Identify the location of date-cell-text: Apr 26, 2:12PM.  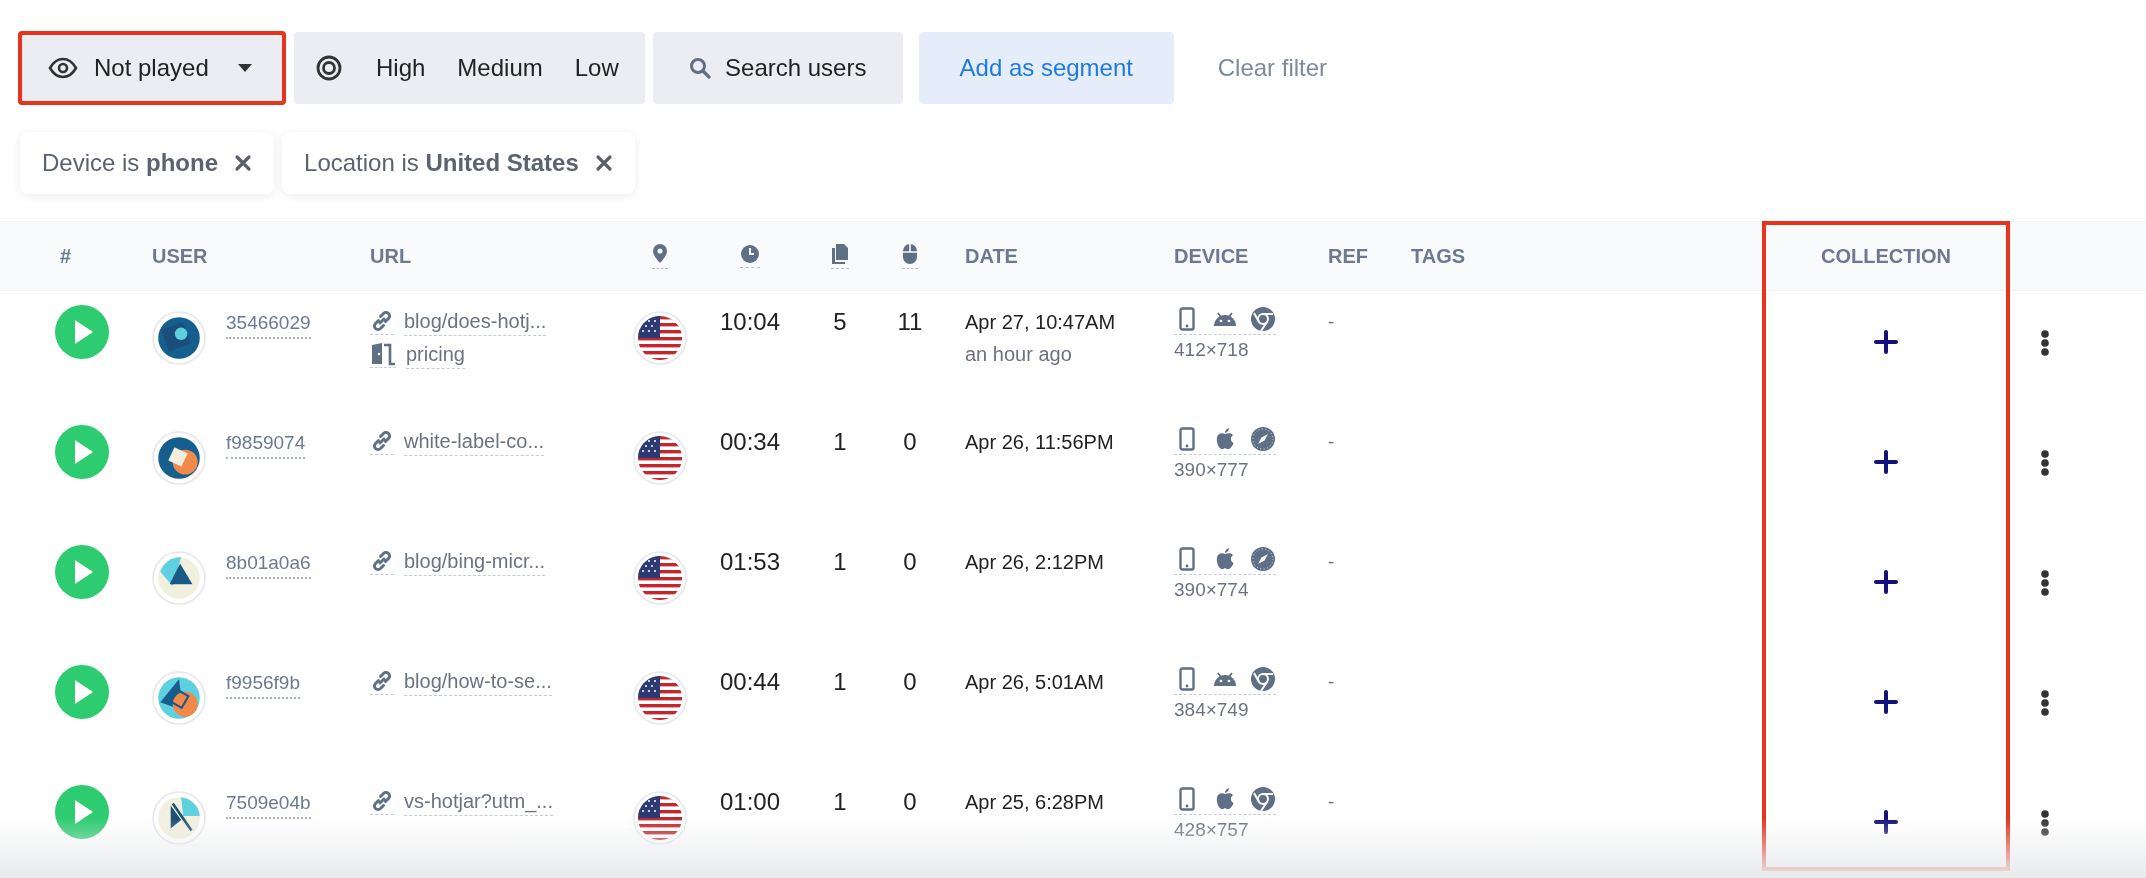
(1035, 562).